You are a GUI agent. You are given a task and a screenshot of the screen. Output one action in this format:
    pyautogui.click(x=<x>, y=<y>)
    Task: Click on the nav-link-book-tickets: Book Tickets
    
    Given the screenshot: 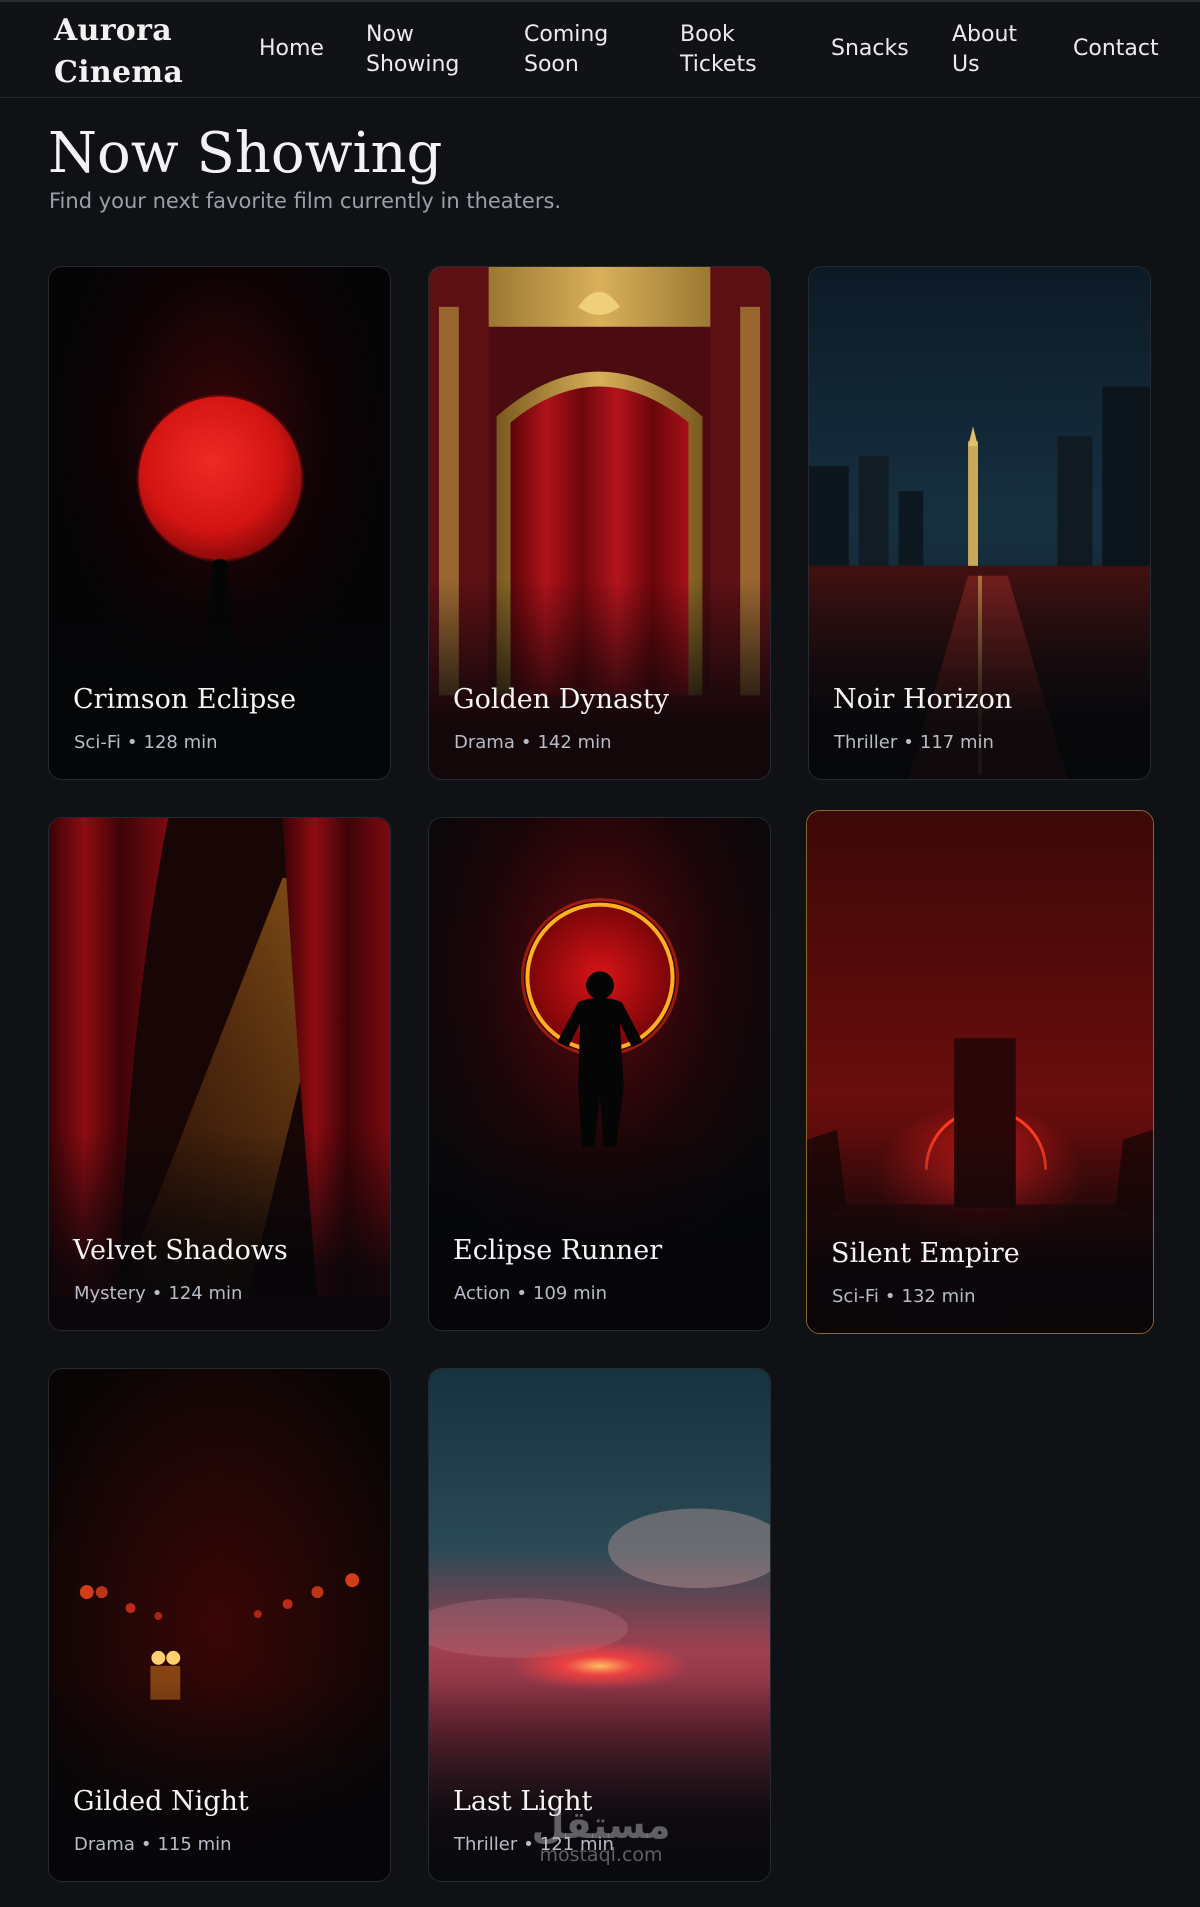 What is the action you would take?
    pyautogui.click(x=725, y=50)
    